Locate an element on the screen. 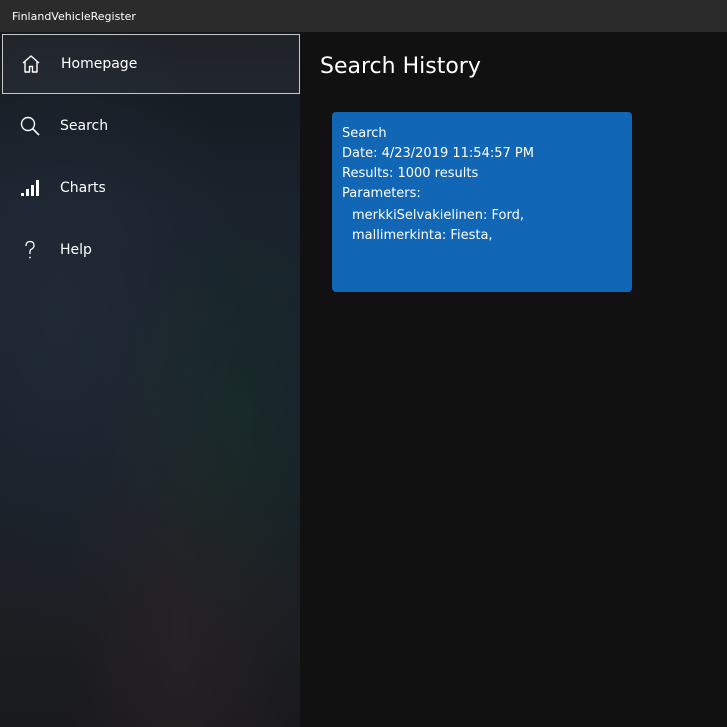 Image resolution: width=727 pixels, height=727 pixels. card-parameter: mallimerkinta: Fiesta, is located at coordinates (422, 235).